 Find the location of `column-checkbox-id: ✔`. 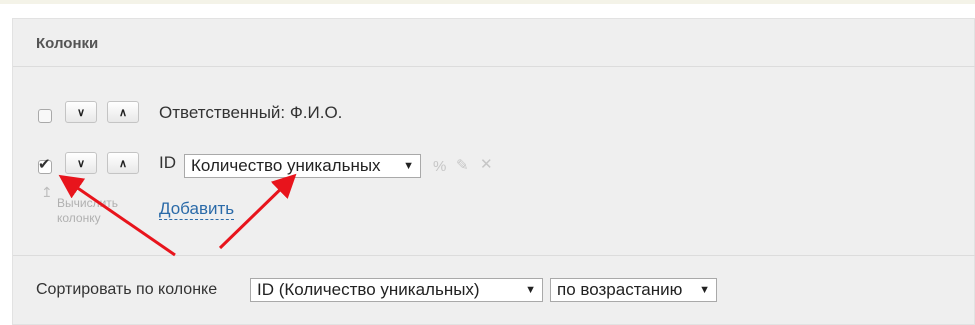

column-checkbox-id: ✔ is located at coordinates (45, 165).